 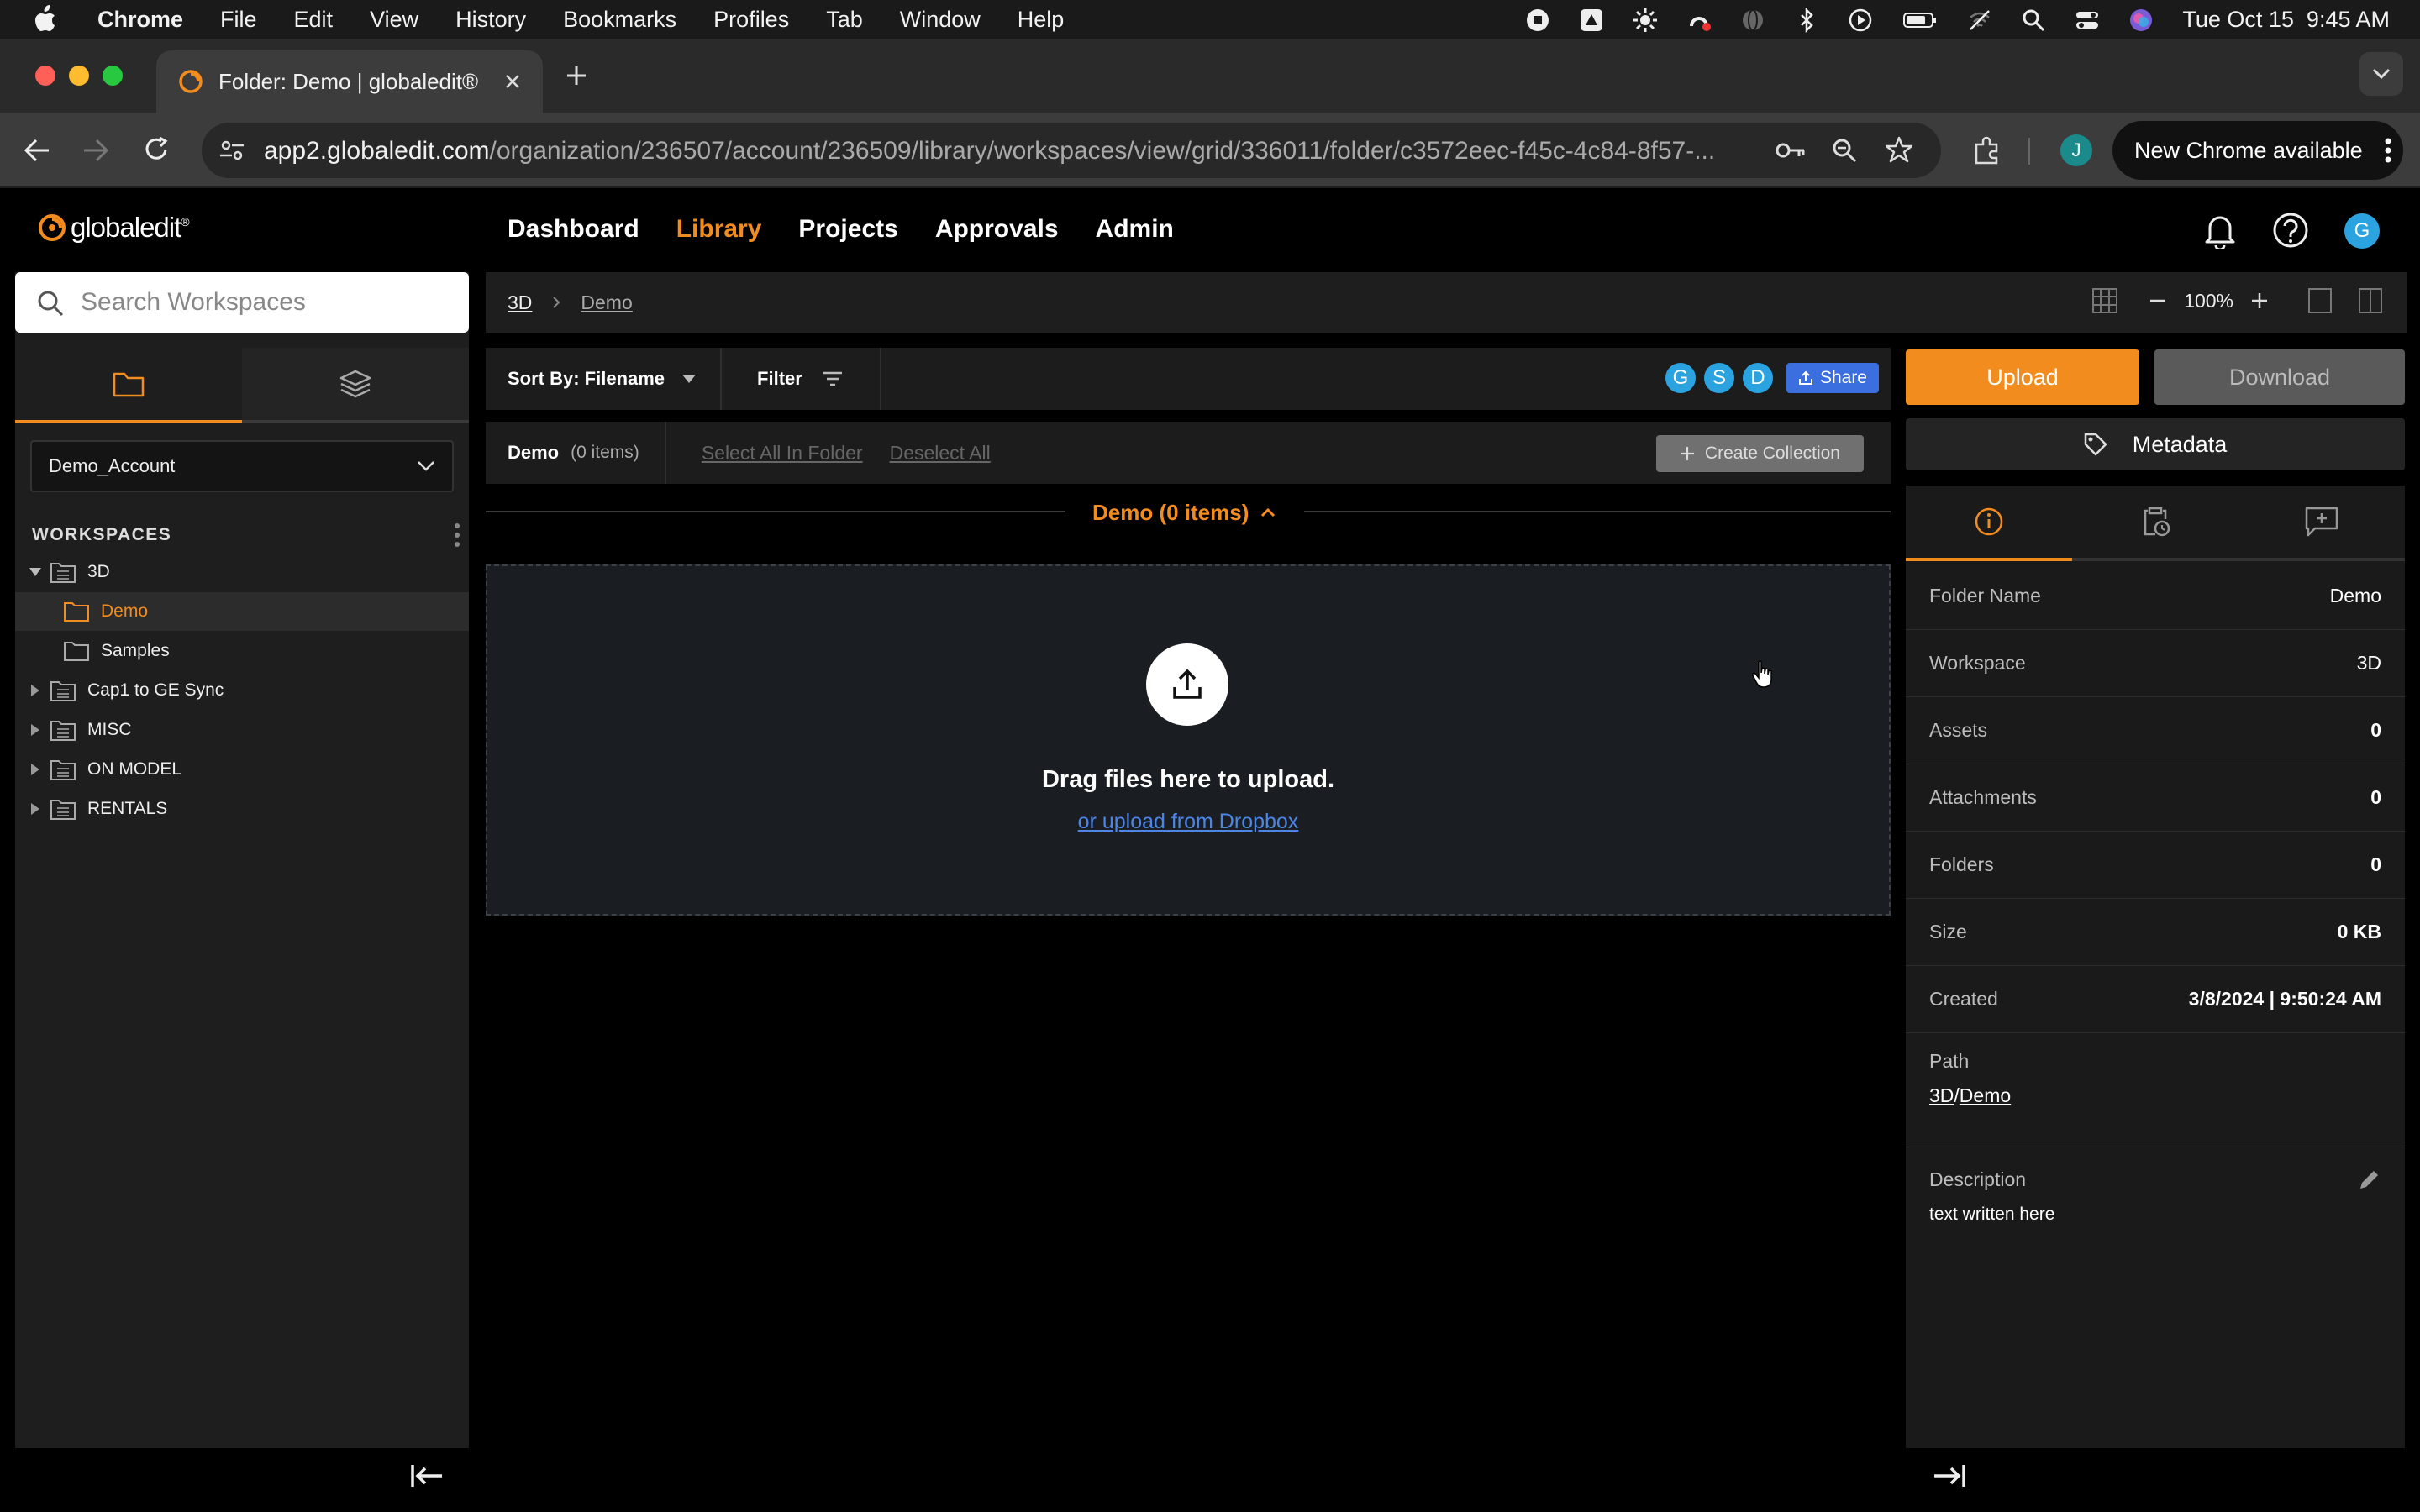 What do you see at coordinates (242, 651) in the screenshot?
I see `tree-item-samples: Samples` at bounding box center [242, 651].